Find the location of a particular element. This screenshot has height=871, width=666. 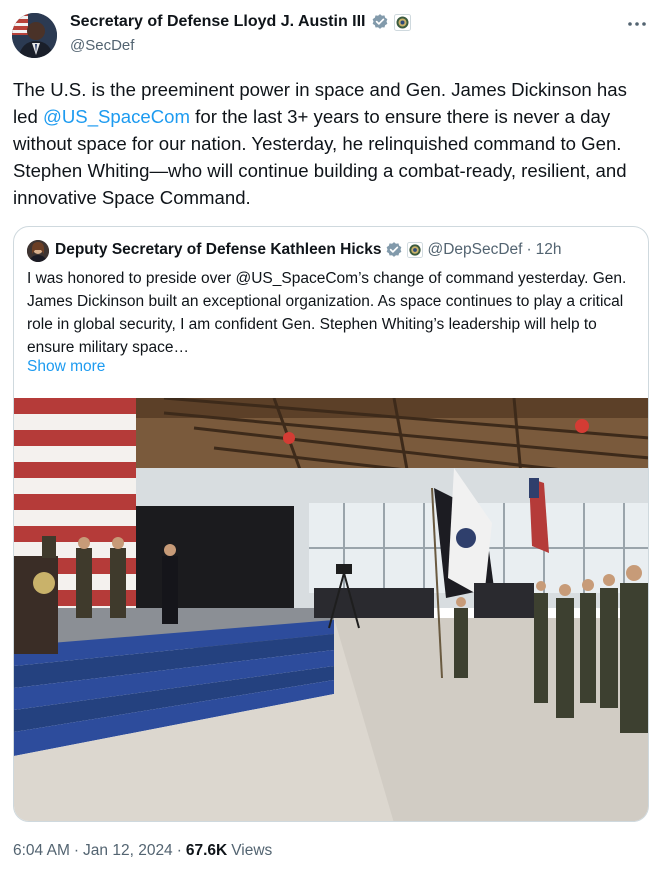

author-handle: @SecDef is located at coordinates (102, 45).